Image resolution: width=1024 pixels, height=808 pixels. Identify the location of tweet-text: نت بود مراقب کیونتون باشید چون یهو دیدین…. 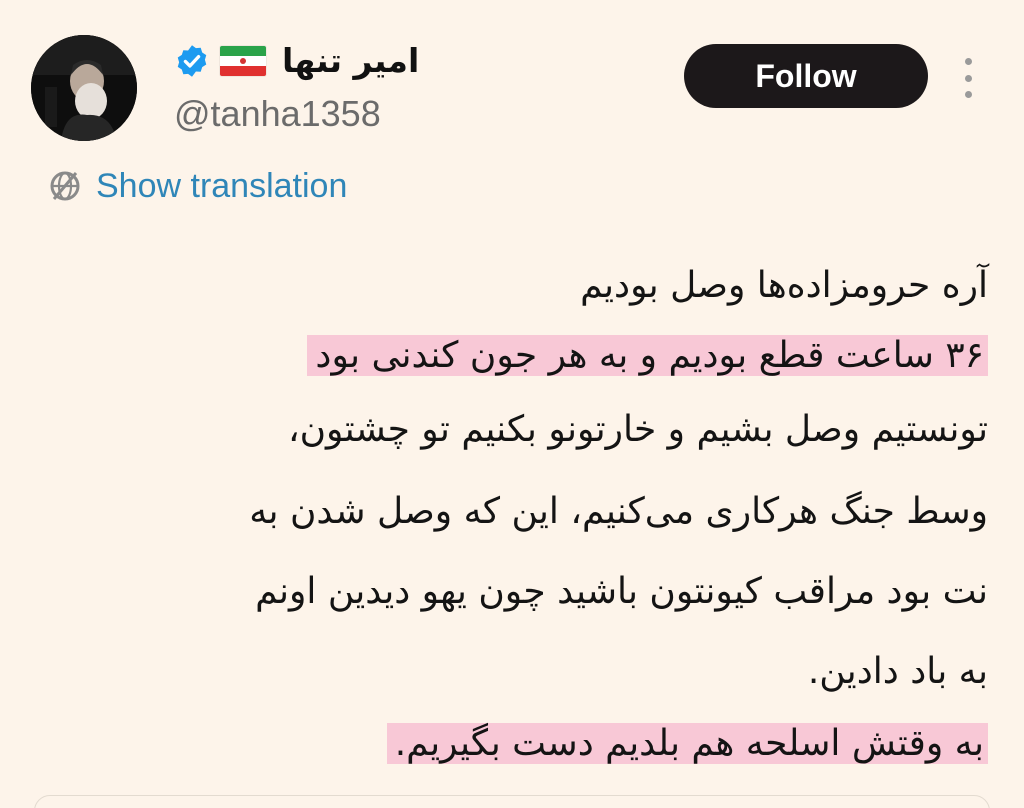
(621, 591).